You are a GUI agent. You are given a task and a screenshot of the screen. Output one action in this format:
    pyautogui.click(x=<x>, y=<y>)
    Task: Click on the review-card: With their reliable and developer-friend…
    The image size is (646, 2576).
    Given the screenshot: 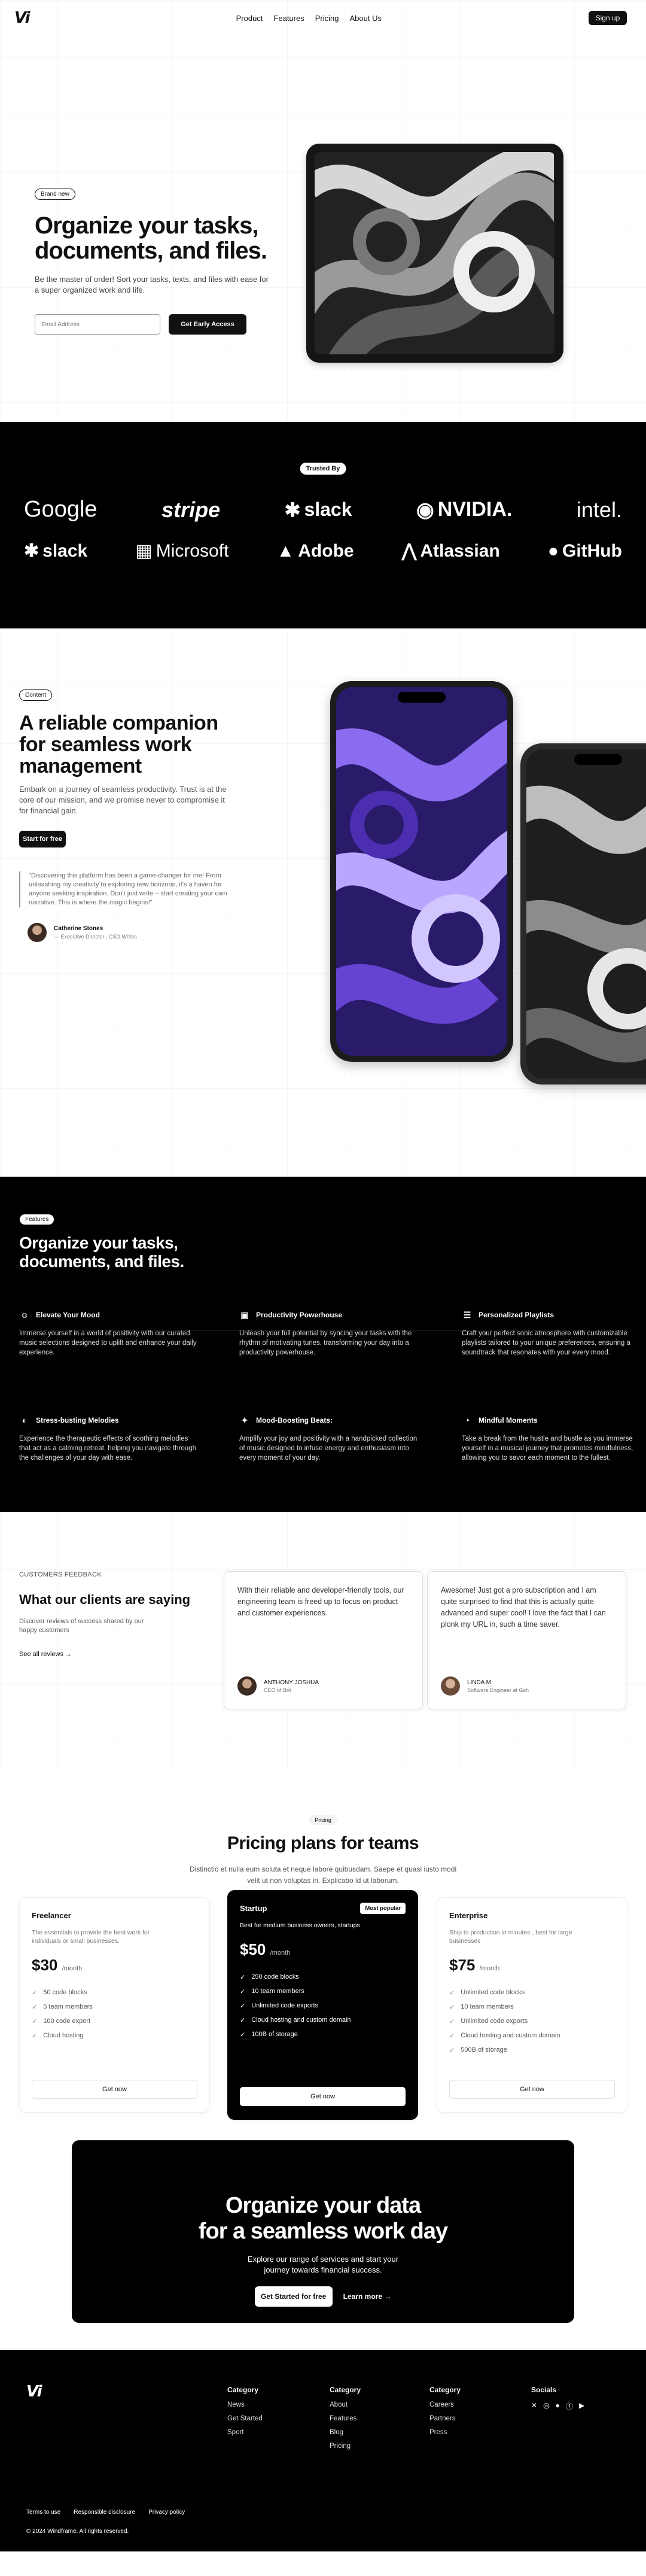 What is the action you would take?
    pyautogui.click(x=323, y=1640)
    